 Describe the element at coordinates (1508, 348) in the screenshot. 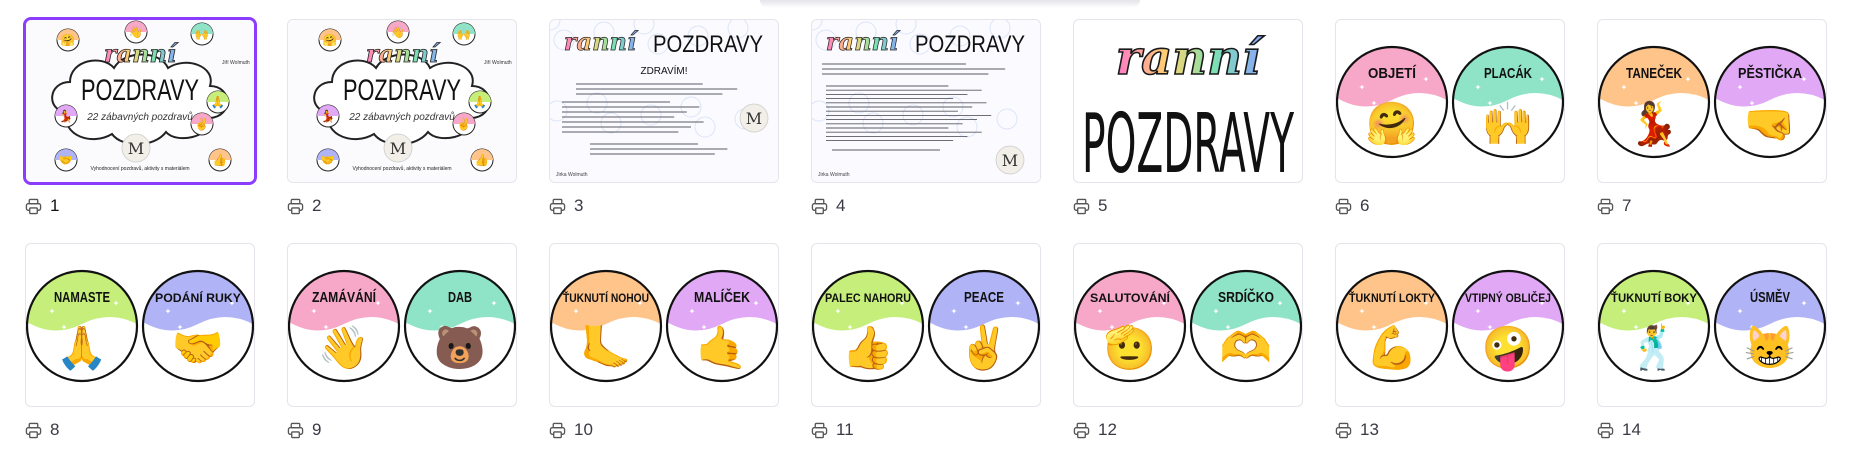

I see `badge-illustration-icon: 🤪` at that location.